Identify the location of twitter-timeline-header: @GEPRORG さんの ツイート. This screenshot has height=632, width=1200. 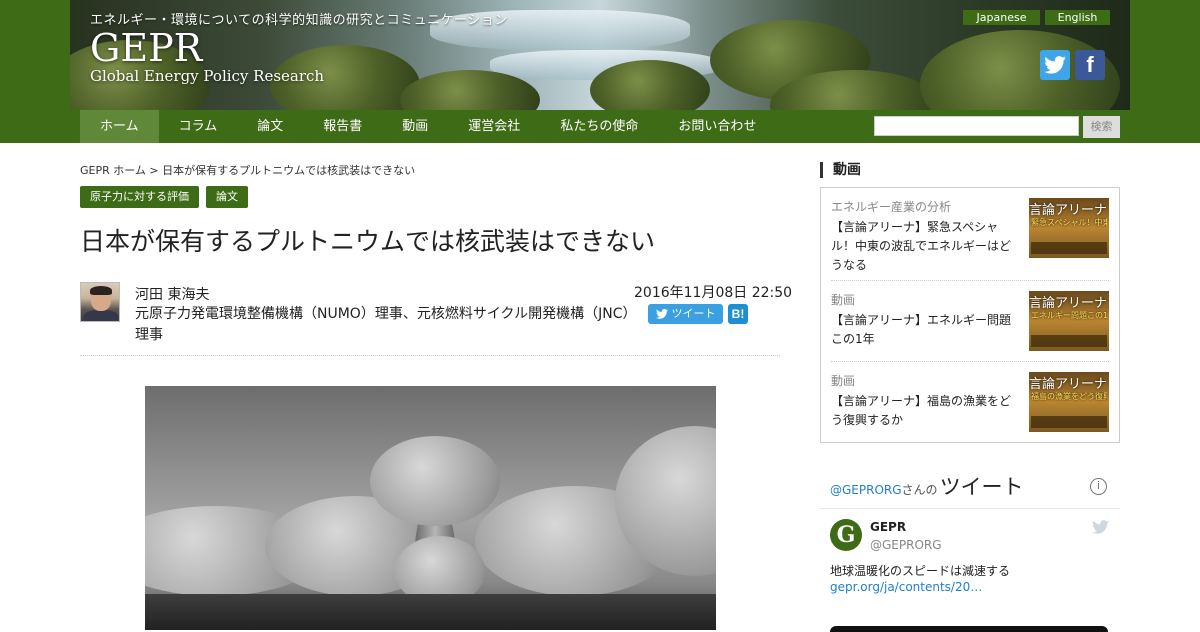
(927, 486).